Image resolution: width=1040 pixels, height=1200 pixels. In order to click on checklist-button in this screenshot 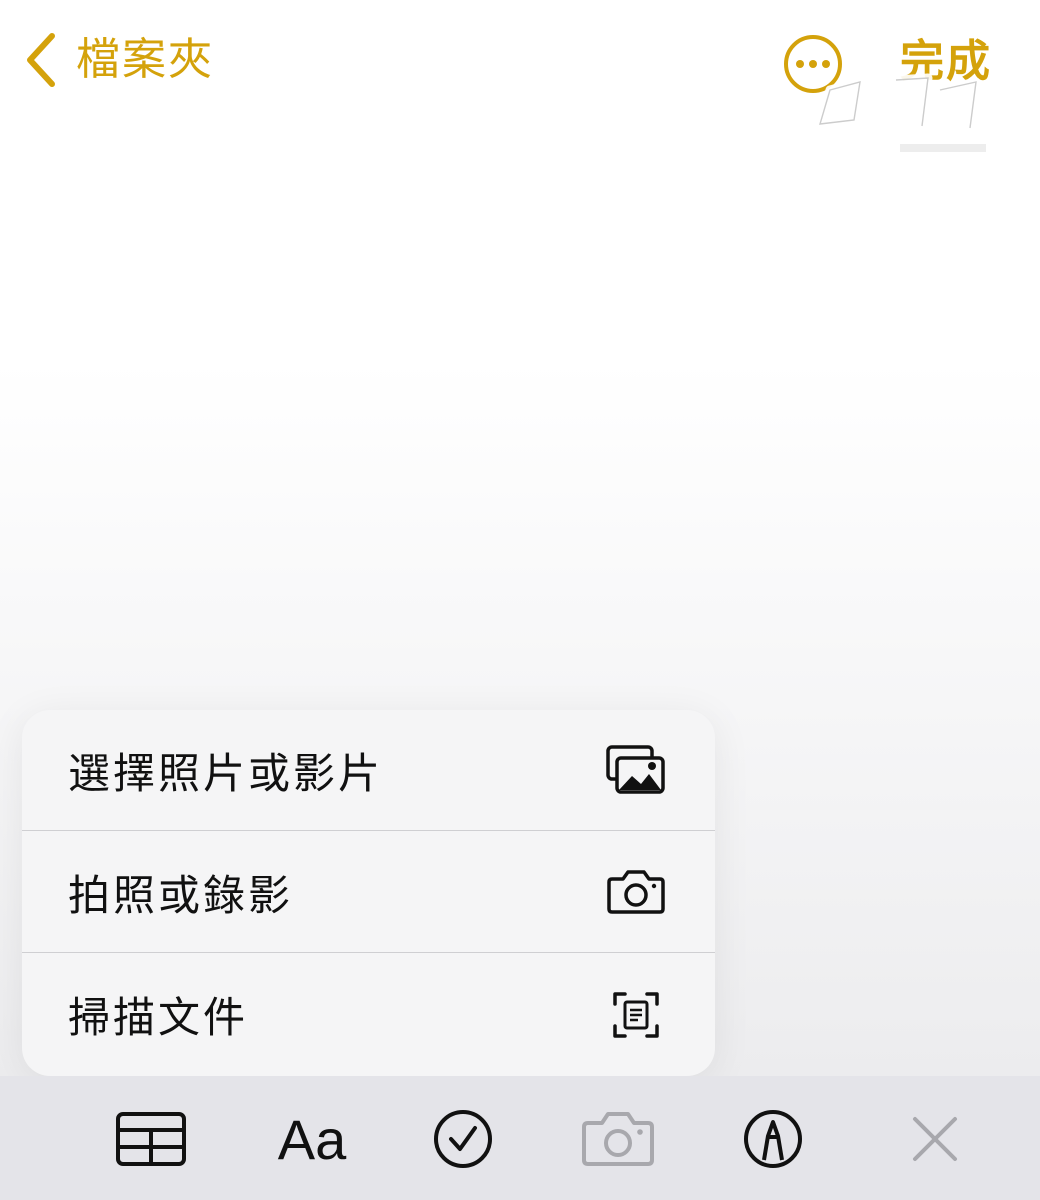, I will do `click(463, 1139)`.